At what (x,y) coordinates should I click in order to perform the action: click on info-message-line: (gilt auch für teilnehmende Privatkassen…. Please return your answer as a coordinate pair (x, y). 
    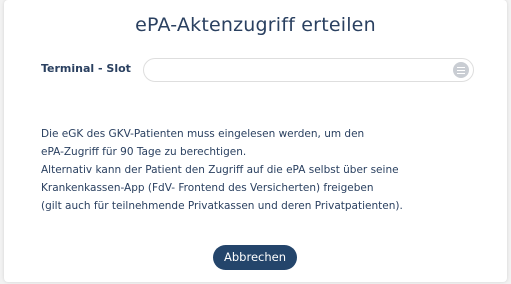
    Looking at the image, I should click on (222, 206).